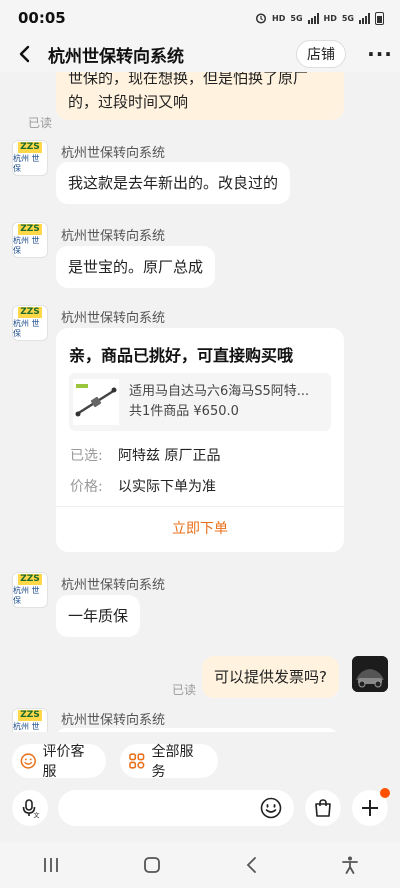  Describe the element at coordinates (200, 96) in the screenshot. I see `my-message-bubble: 世保的，现在想换，但是怕换了原厂 的，过段时间又响` at that location.